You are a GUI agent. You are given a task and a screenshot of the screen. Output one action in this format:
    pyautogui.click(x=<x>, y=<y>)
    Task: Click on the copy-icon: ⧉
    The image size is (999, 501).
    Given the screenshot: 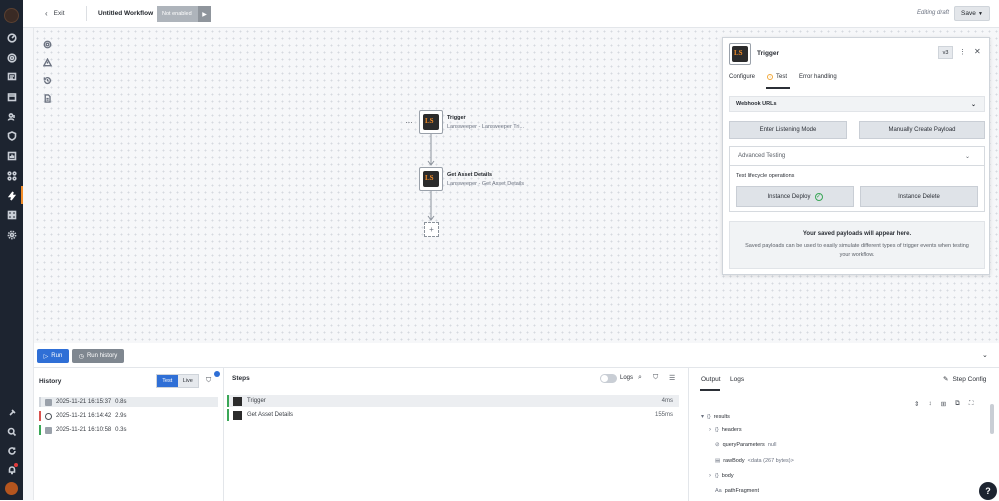 What is the action you would take?
    pyautogui.click(x=957, y=404)
    